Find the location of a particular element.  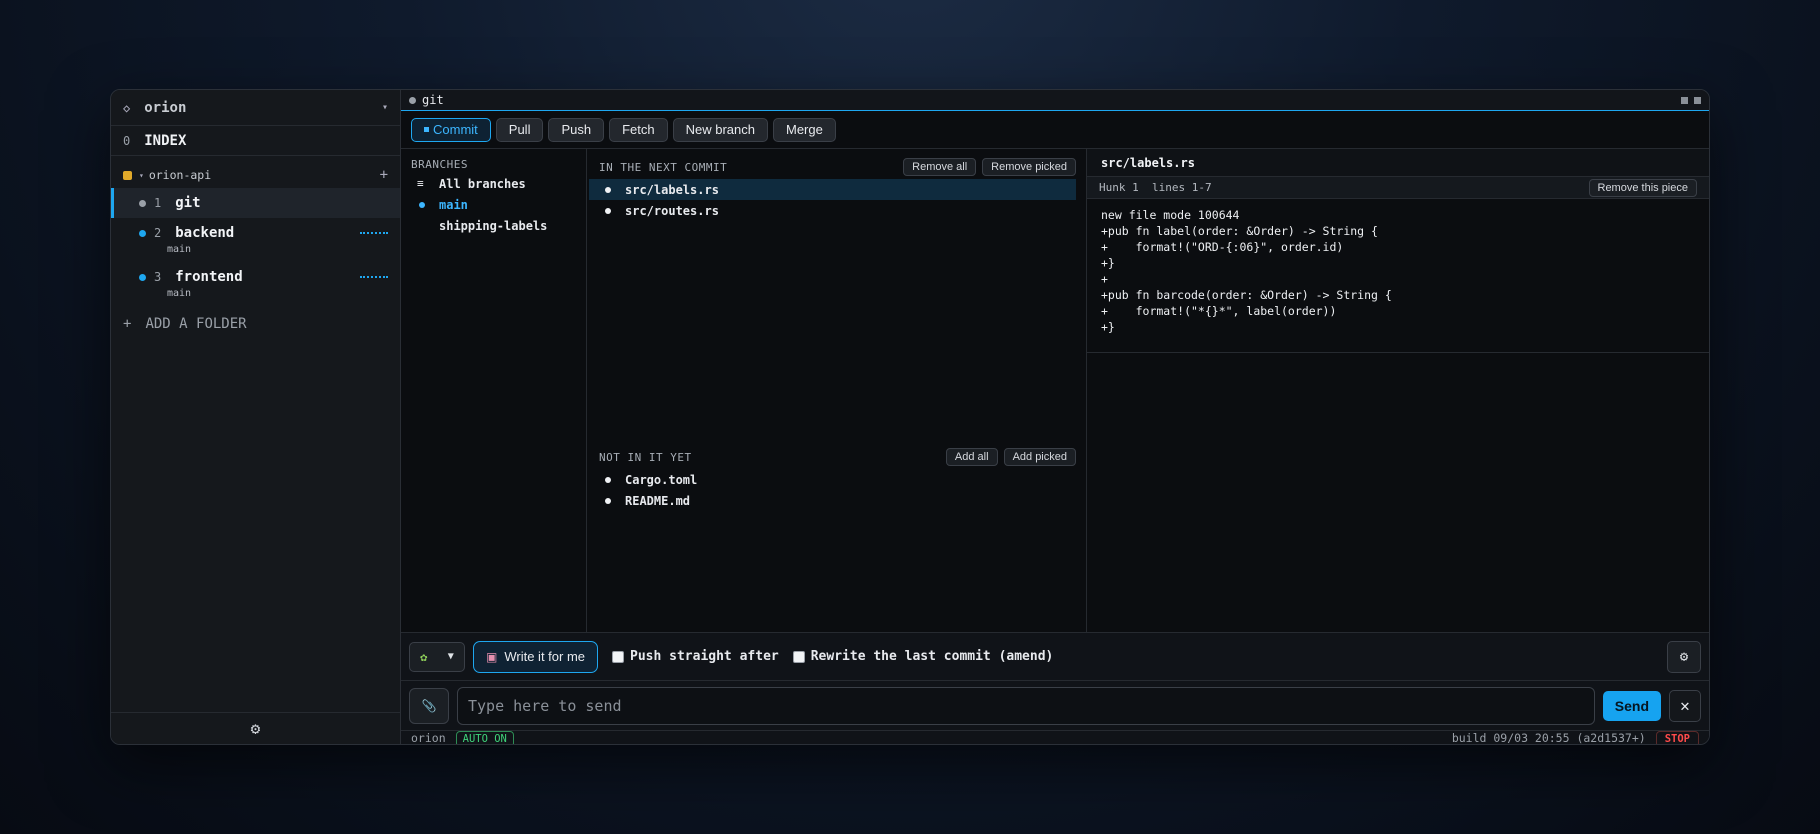

file-name: Cargo.toml is located at coordinates (661, 479).